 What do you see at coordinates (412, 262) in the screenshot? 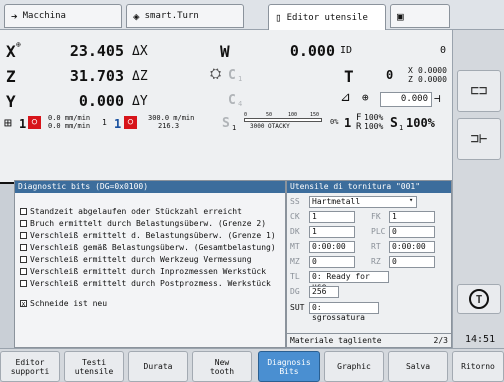
I see `rz-field: 0` at bounding box center [412, 262].